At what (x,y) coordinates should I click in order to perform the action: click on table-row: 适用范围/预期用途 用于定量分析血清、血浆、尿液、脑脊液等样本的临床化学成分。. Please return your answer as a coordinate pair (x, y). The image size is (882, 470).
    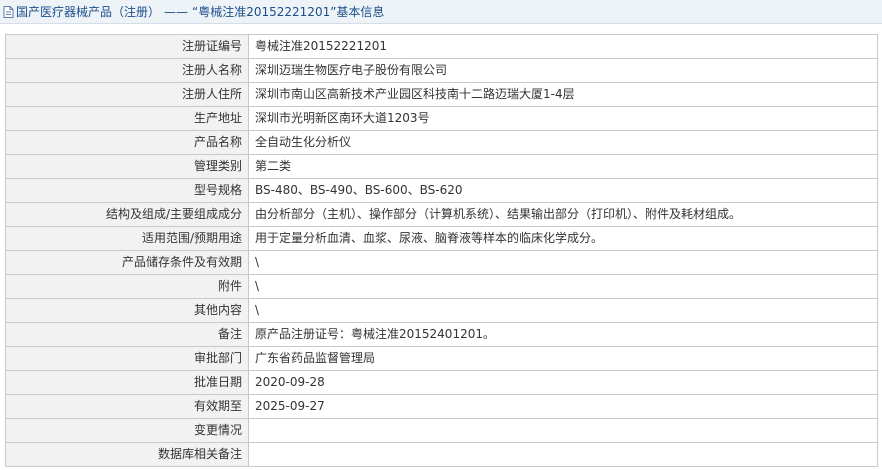
    Looking at the image, I should click on (441, 238).